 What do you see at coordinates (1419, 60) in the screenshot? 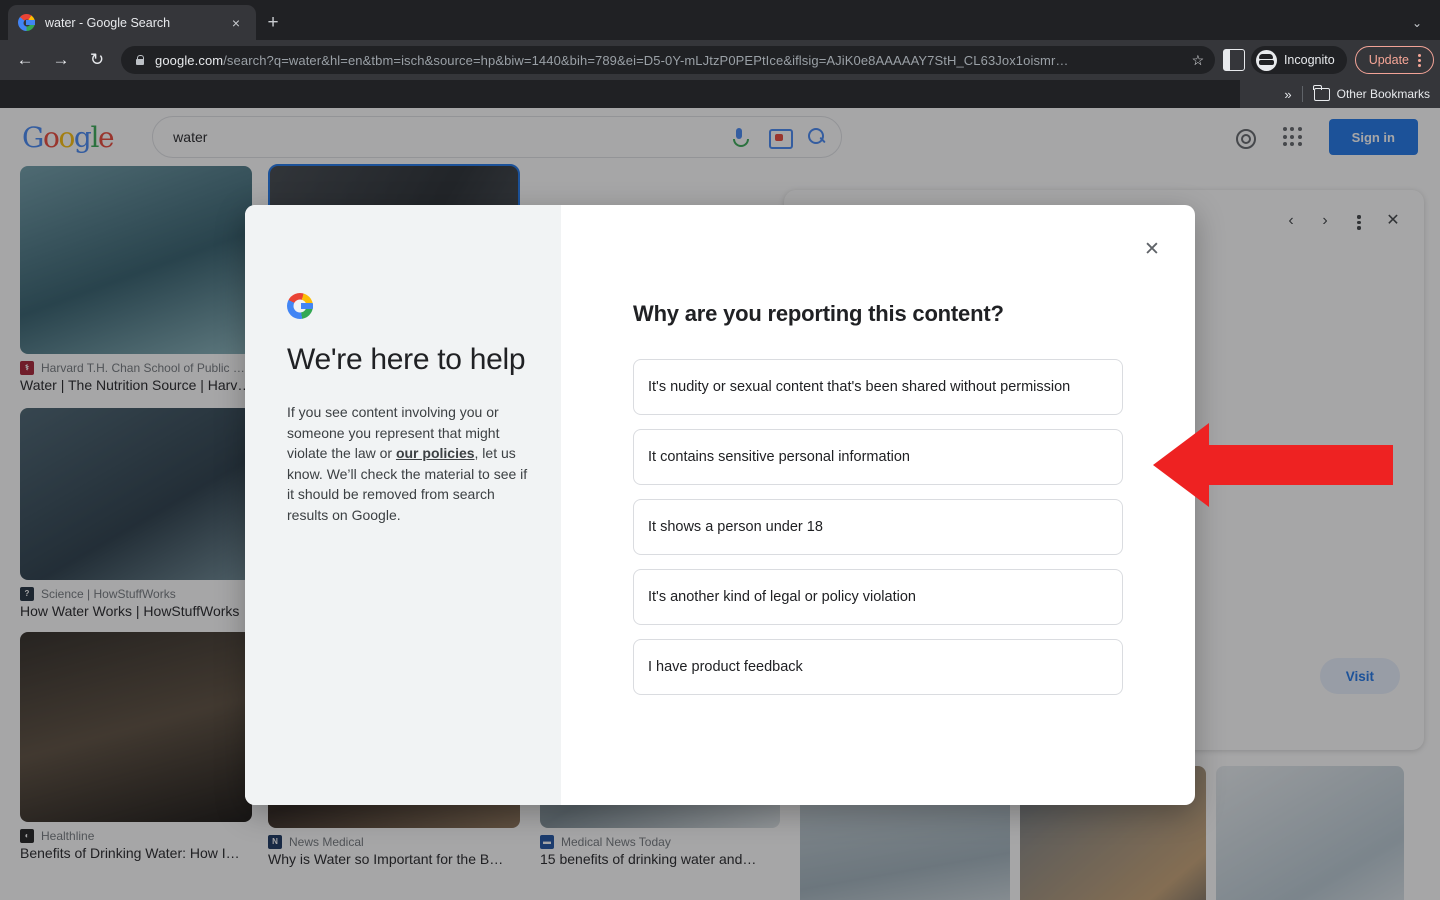
I see `chrome-menu-icon` at bounding box center [1419, 60].